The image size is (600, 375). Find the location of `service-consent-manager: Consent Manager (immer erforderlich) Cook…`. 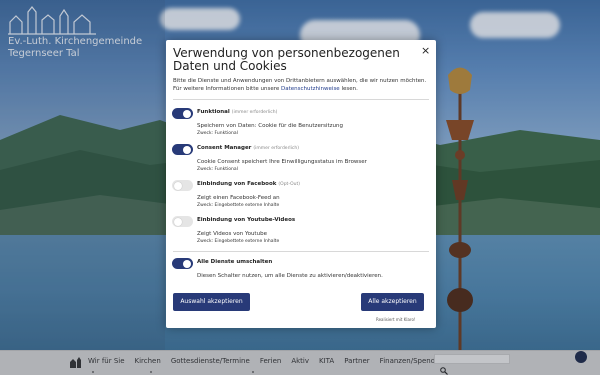

service-consent-manager: Consent Manager (immer erforderlich) Cook… is located at coordinates (301, 159).